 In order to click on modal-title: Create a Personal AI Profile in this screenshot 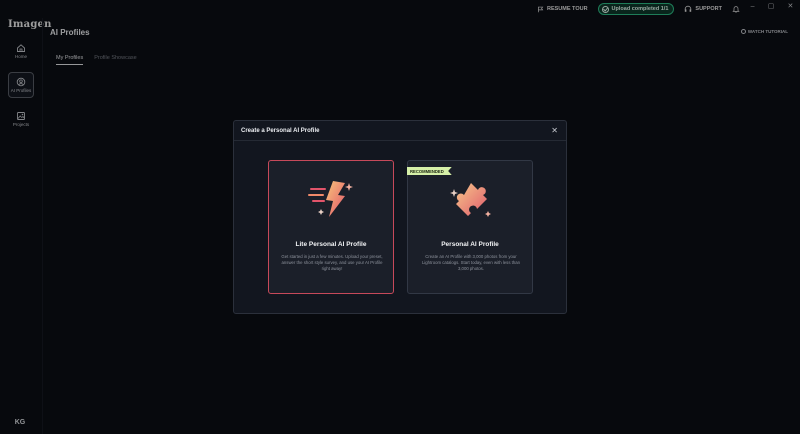, I will do `click(280, 130)`.